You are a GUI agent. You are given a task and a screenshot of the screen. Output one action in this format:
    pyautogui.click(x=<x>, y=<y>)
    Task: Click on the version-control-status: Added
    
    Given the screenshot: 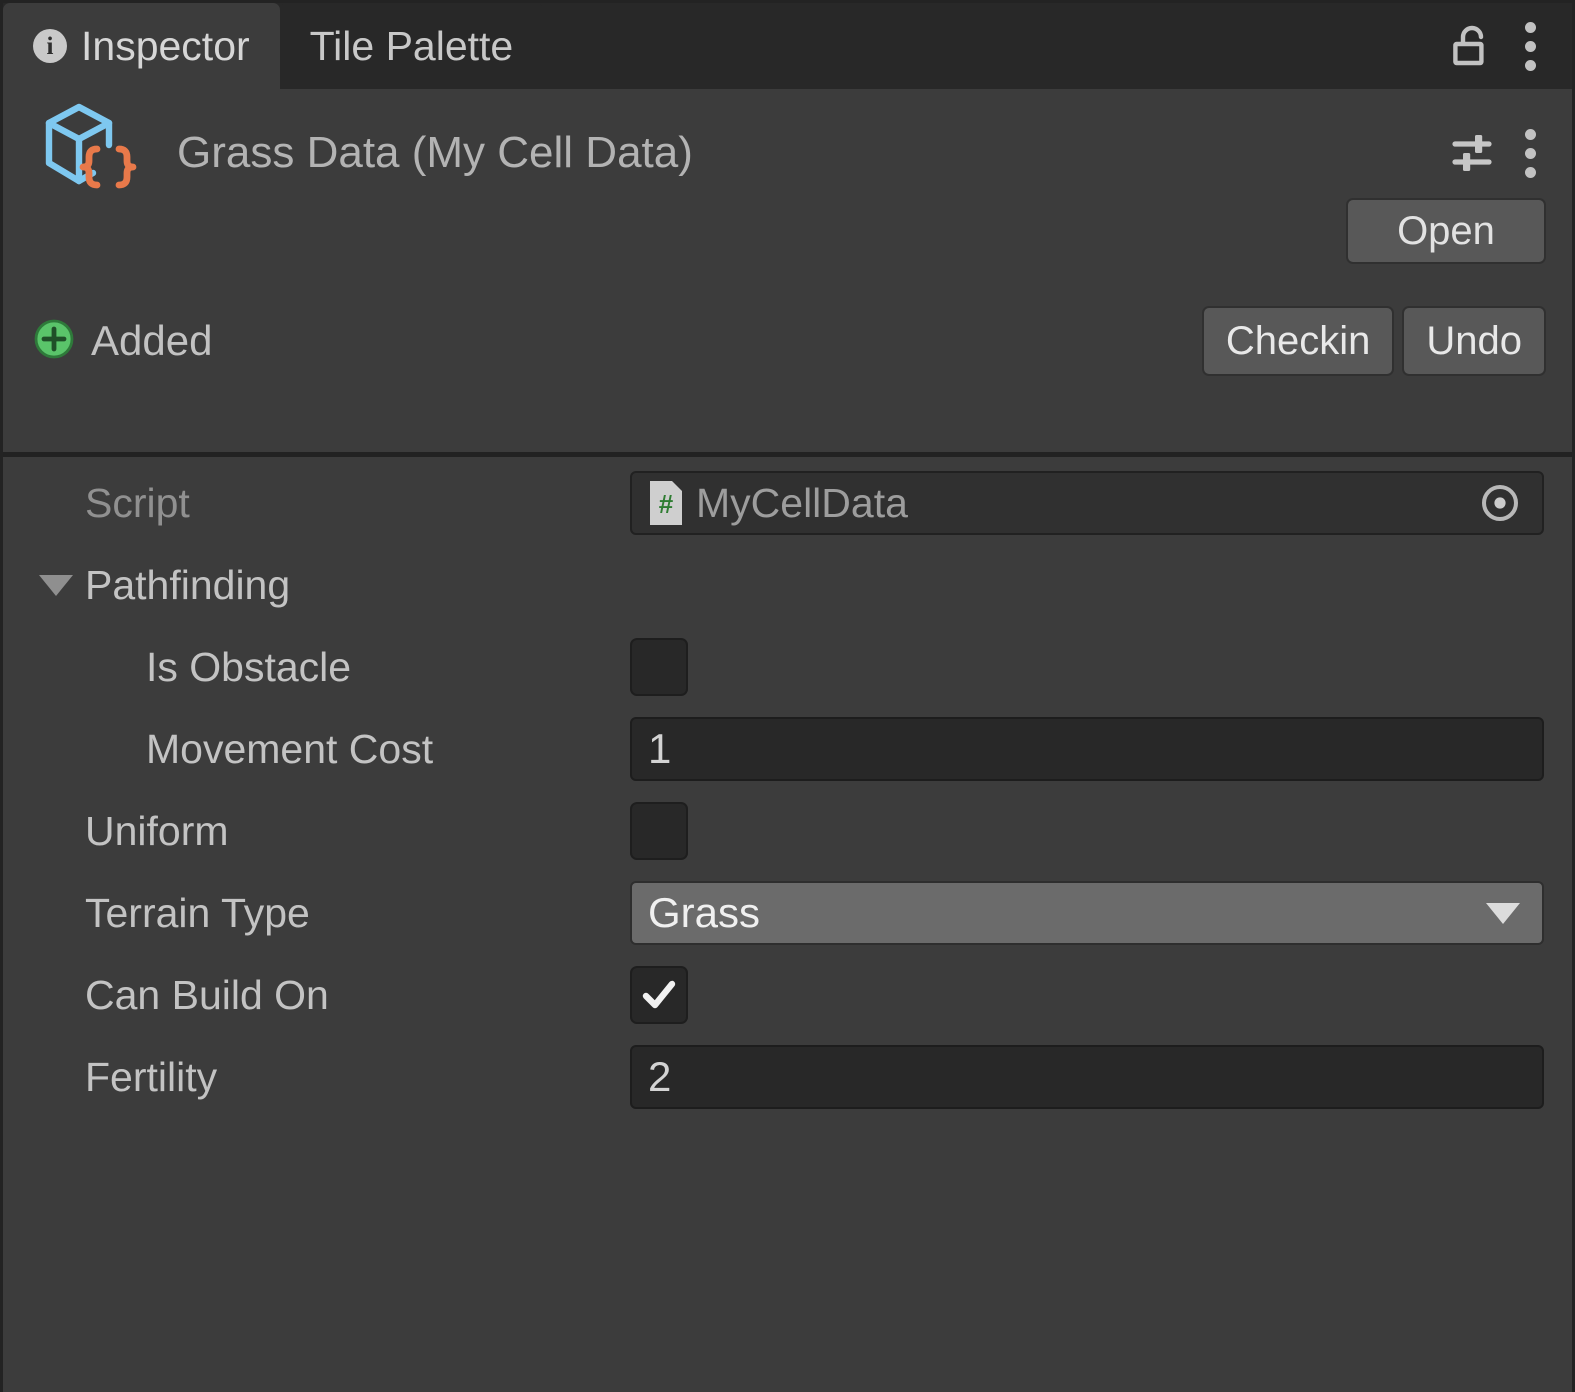 What is the action you would take?
    pyautogui.click(x=122, y=341)
    